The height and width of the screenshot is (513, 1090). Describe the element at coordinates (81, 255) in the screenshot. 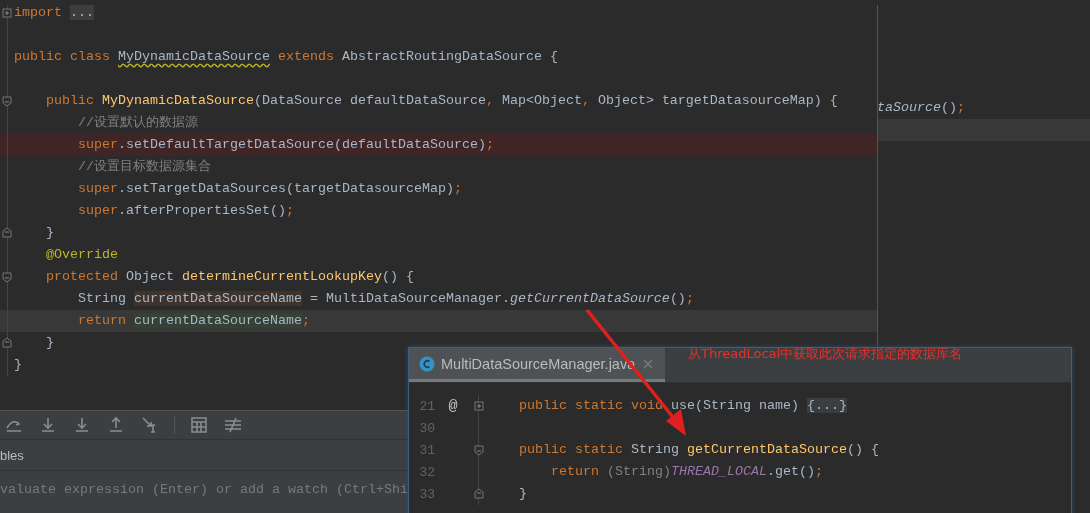

I see `code-line: @Override` at that location.